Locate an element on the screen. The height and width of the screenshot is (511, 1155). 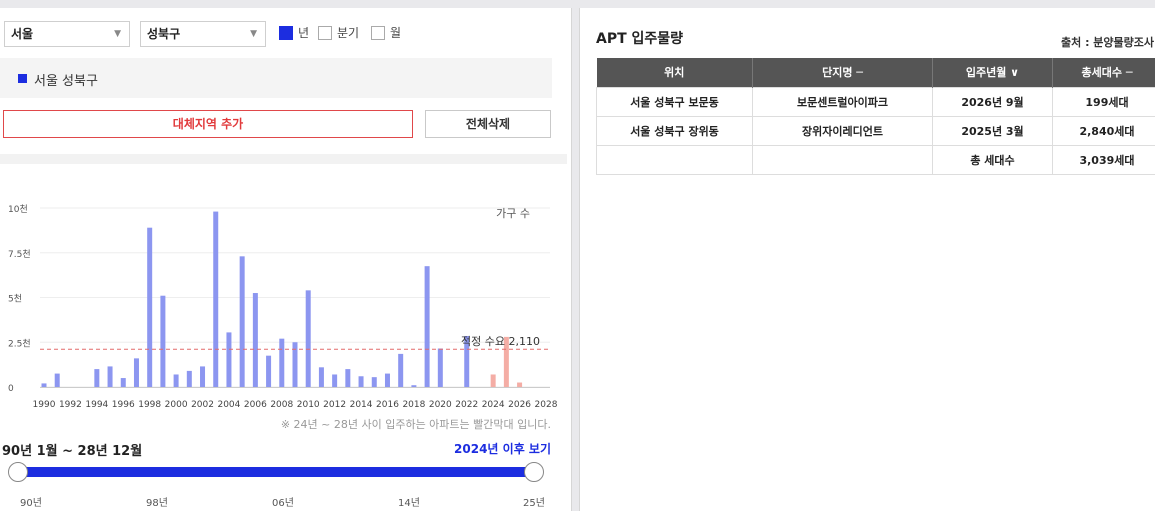
delete-all-button: 전체삭제 is located at coordinates (488, 124).